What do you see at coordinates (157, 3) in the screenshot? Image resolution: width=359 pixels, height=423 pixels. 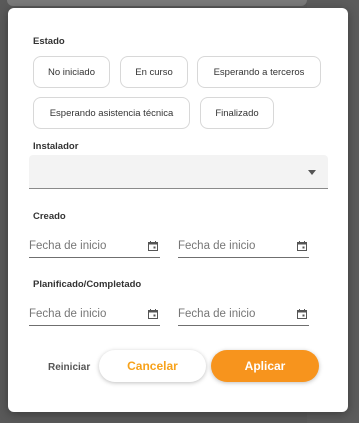 I see `background-header-strip` at bounding box center [157, 3].